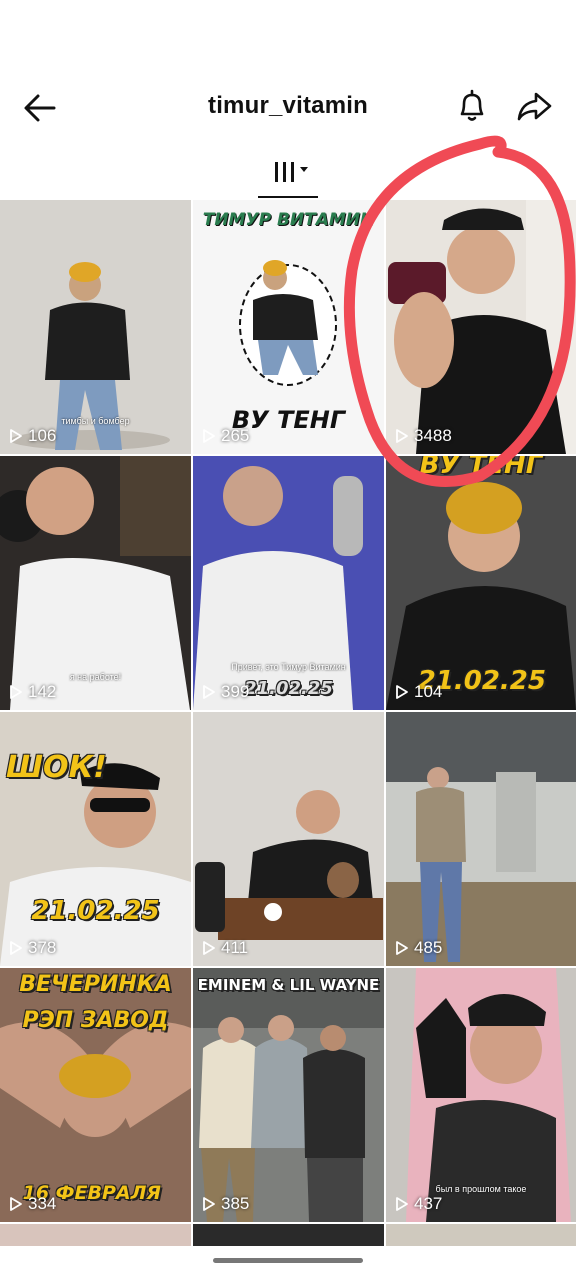 This screenshot has width=576, height=1280. Describe the element at coordinates (288, 985) in the screenshot. I see `video-overlay-title: EMINEM & LIL WAYNE` at that location.